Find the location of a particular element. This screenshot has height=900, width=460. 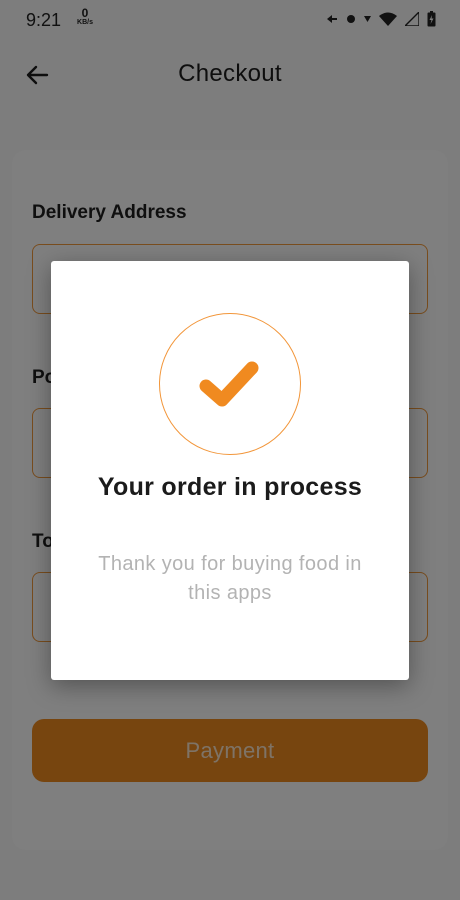

success-circle is located at coordinates (230, 384).